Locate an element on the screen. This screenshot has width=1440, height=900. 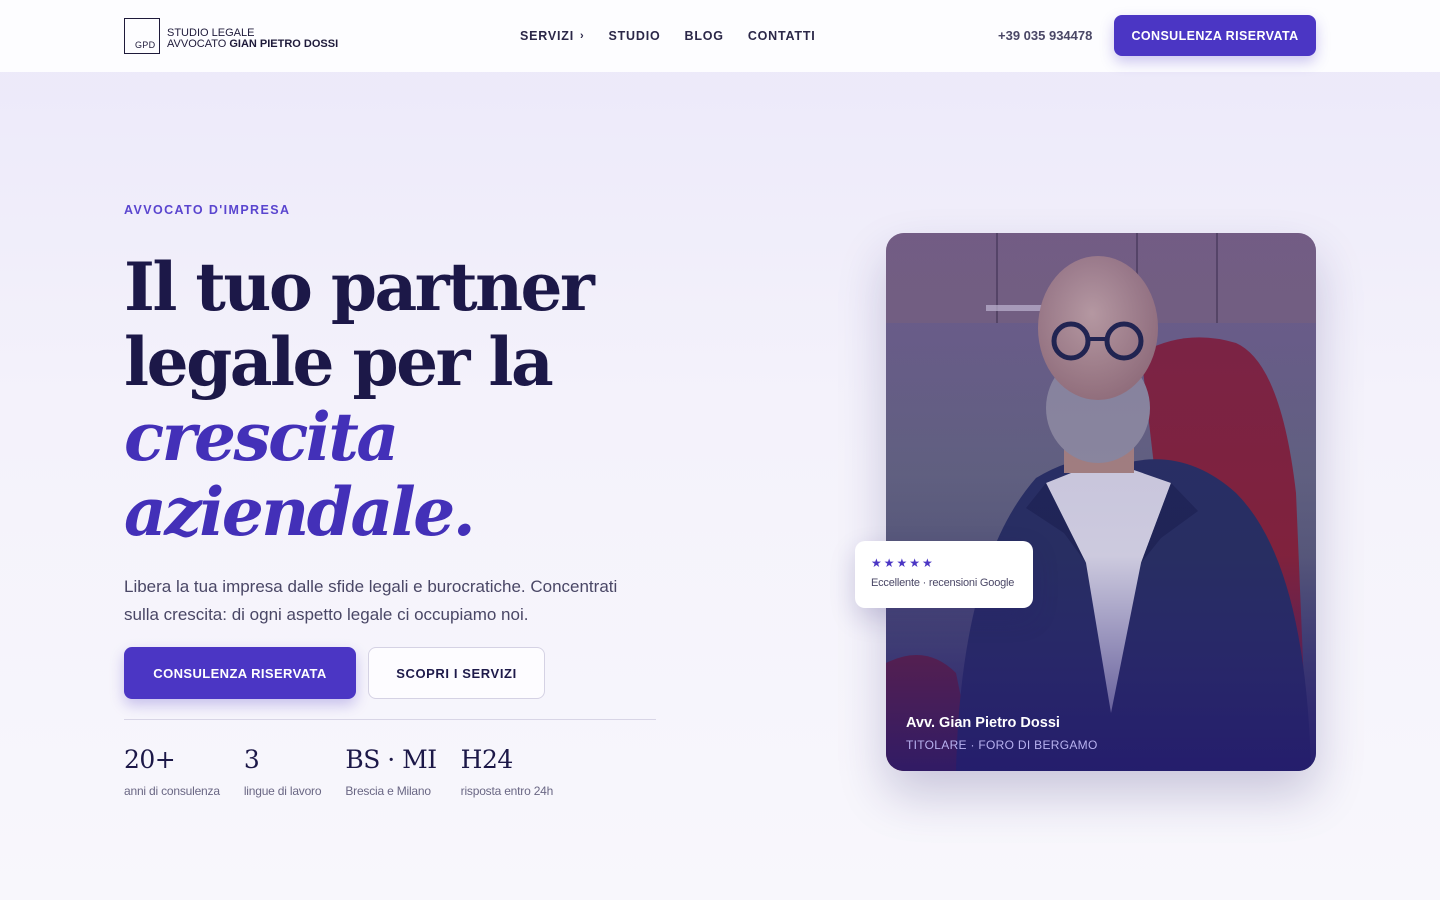
stat-label: Brescia e Milano is located at coordinates (388, 791).